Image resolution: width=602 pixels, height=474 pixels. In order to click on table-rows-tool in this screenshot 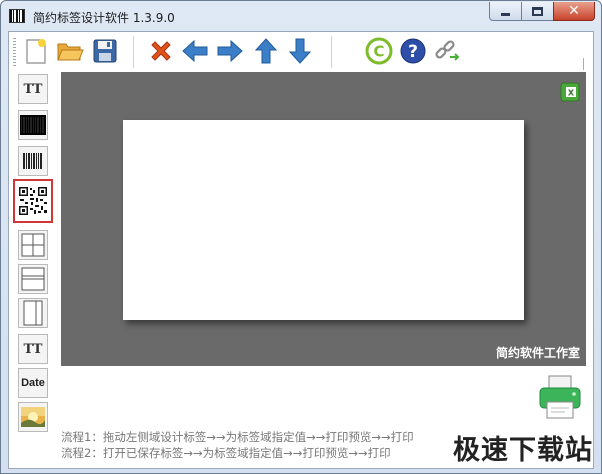, I will do `click(33, 279)`.